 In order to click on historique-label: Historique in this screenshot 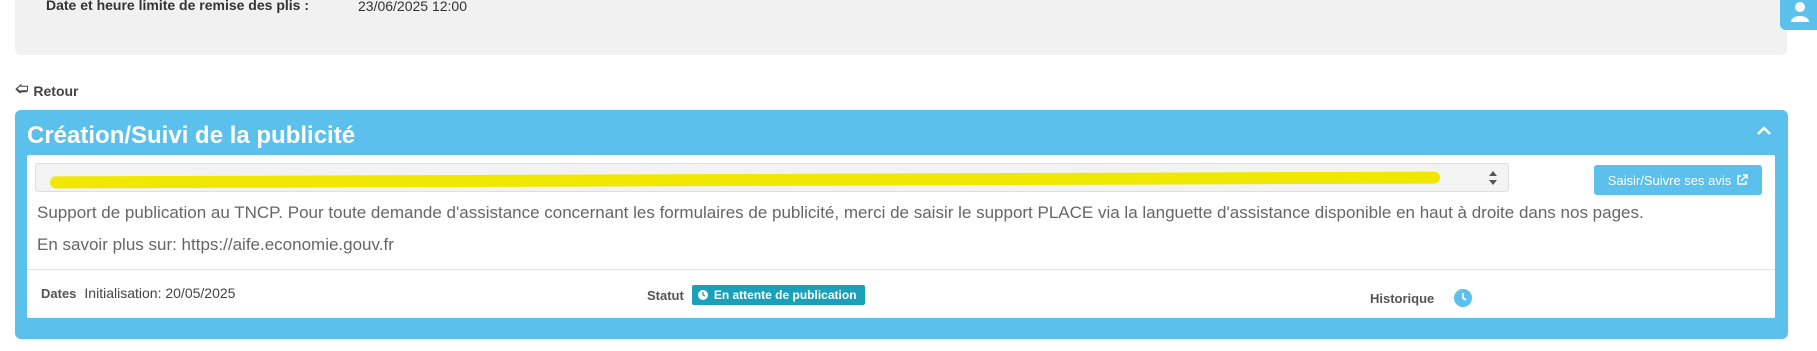, I will do `click(1402, 298)`.